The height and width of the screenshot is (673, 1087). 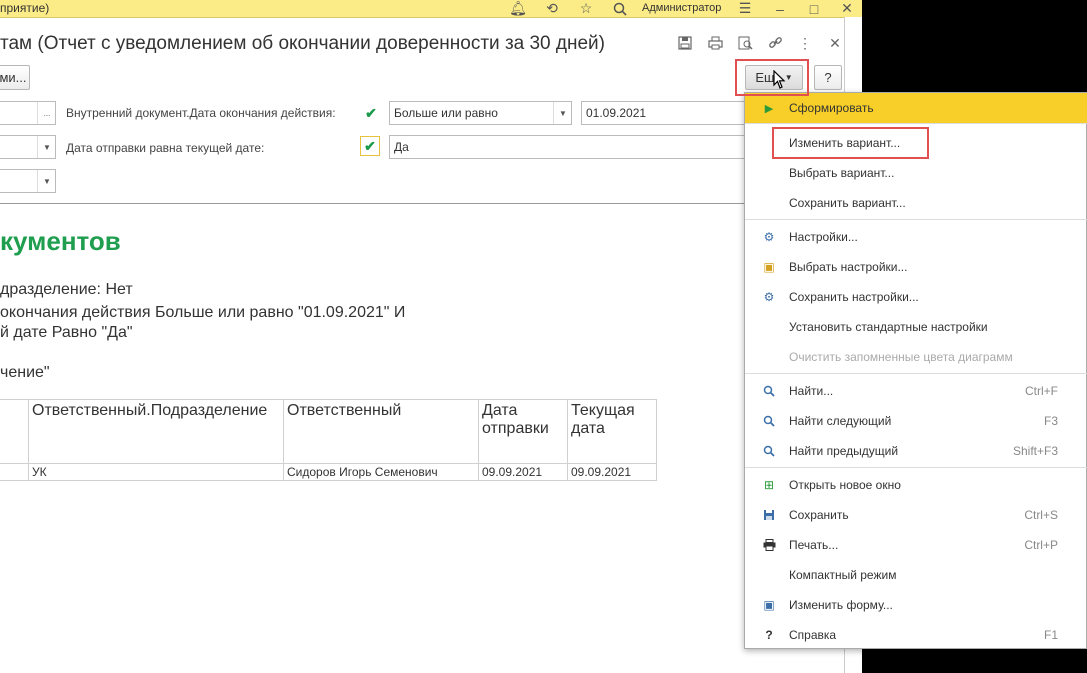 What do you see at coordinates (664, 113) in the screenshot?
I see `date-field: 01.09.2021` at bounding box center [664, 113].